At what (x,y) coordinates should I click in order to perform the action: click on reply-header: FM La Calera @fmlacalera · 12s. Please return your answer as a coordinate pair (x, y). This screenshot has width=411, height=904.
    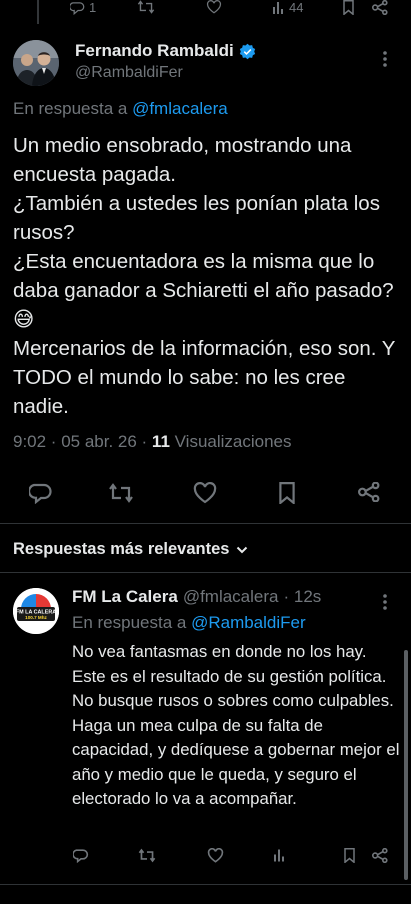
    Looking at the image, I should click on (196, 597).